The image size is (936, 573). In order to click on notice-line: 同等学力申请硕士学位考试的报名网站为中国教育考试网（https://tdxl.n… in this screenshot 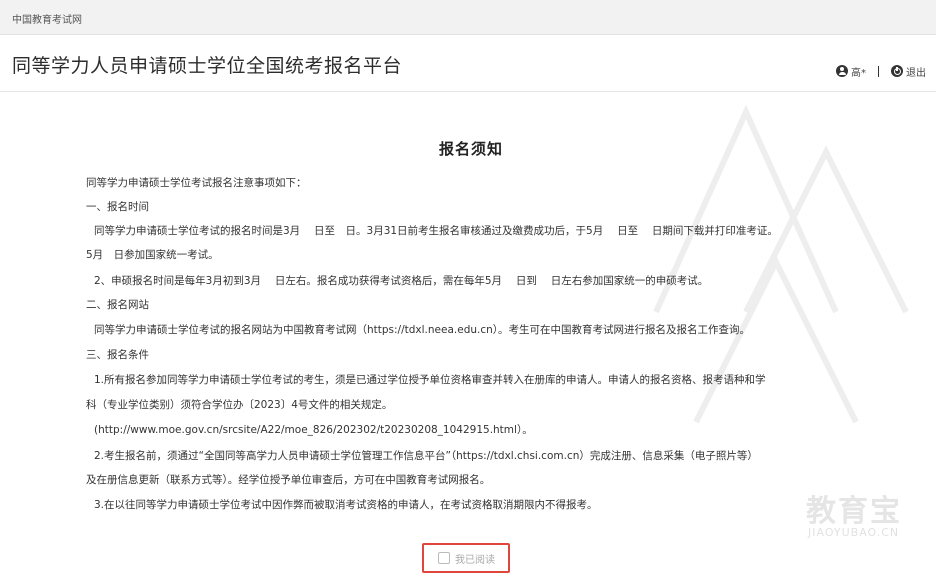, I will do `click(422, 330)`.